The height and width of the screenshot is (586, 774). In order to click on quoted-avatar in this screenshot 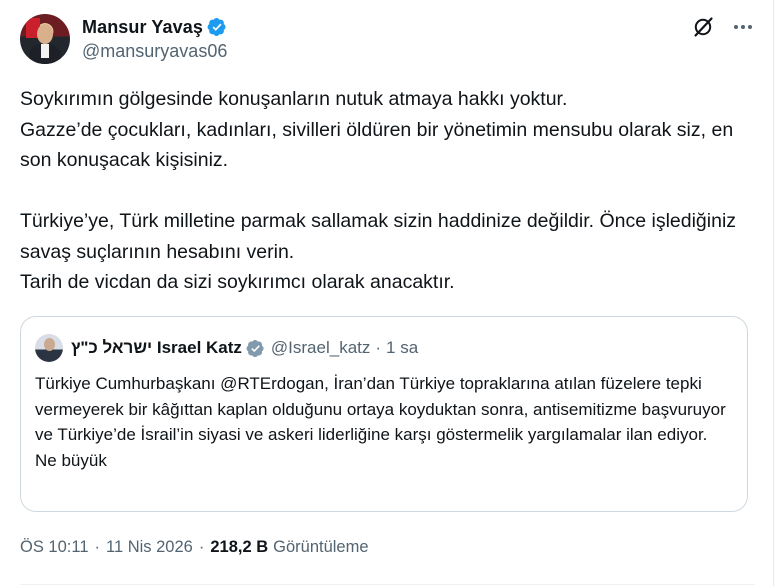, I will do `click(49, 348)`.